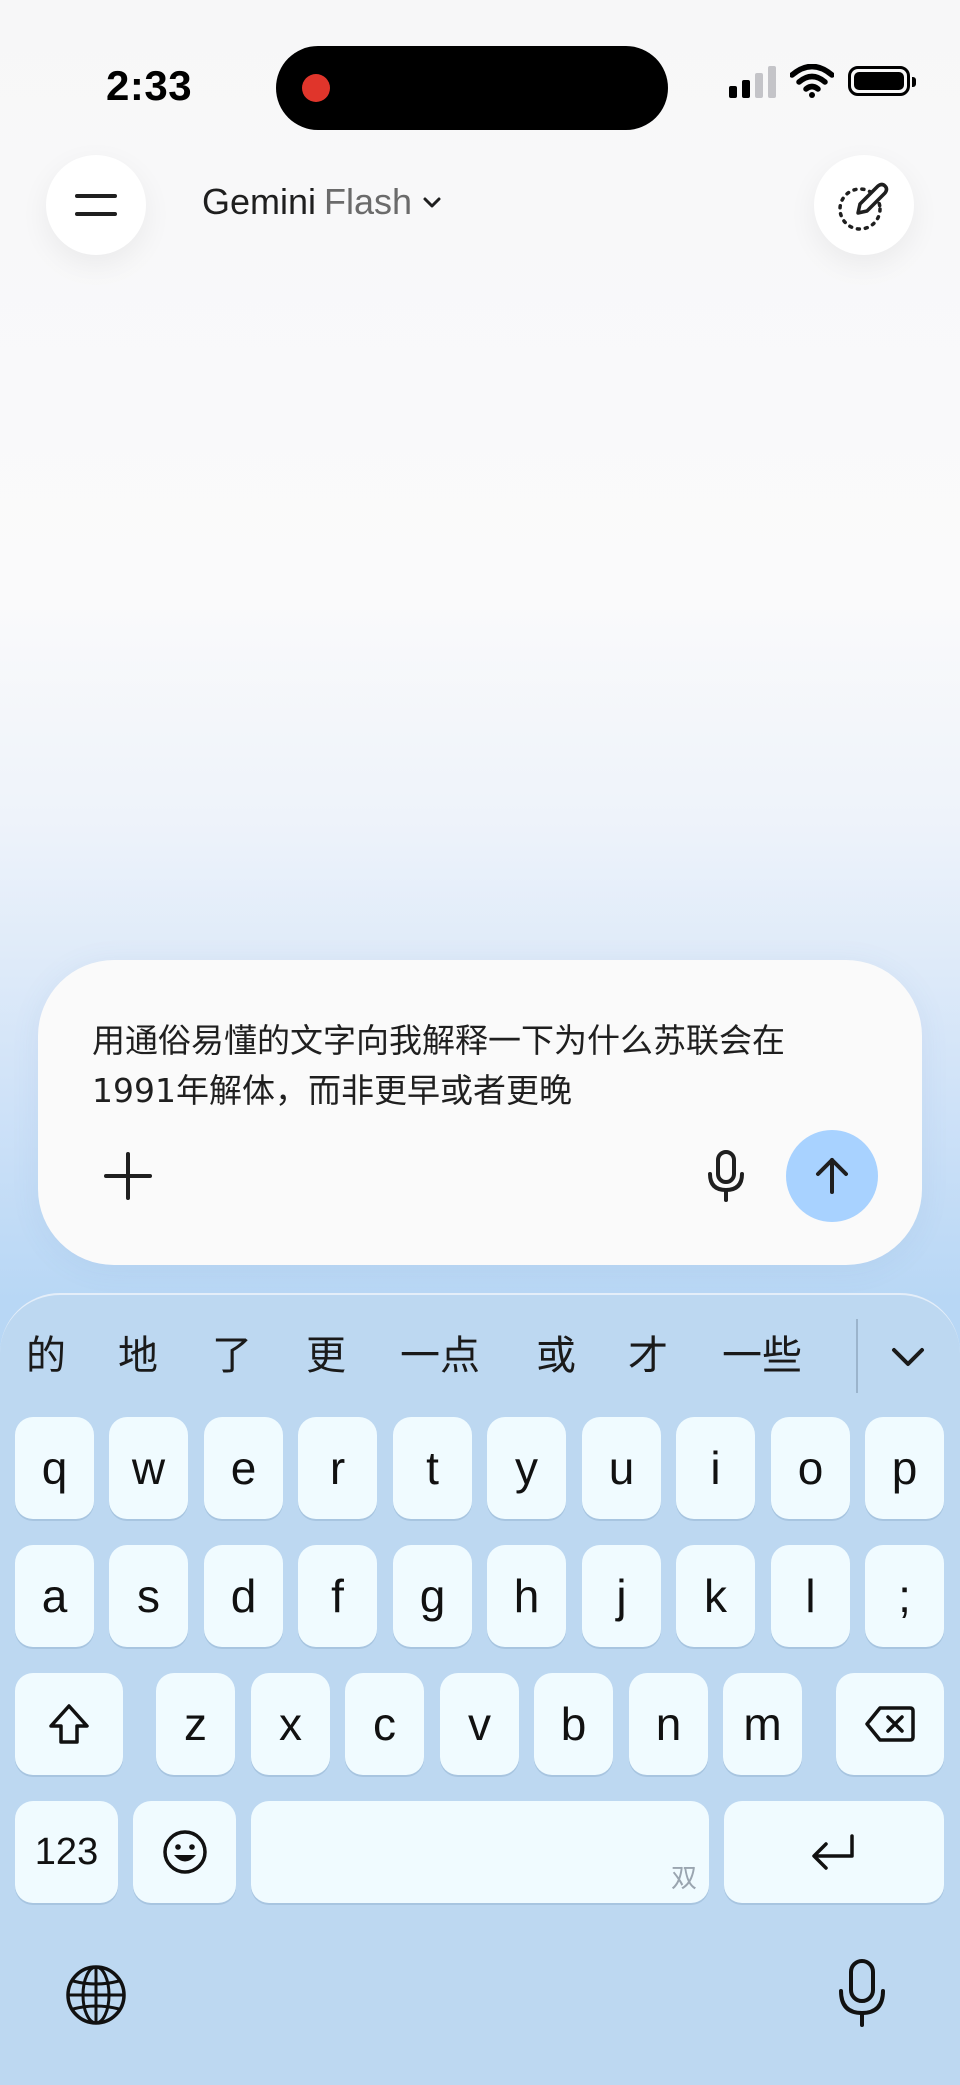 This screenshot has height=2085, width=960. What do you see at coordinates (762, 1724) in the screenshot?
I see `key-m: m` at bounding box center [762, 1724].